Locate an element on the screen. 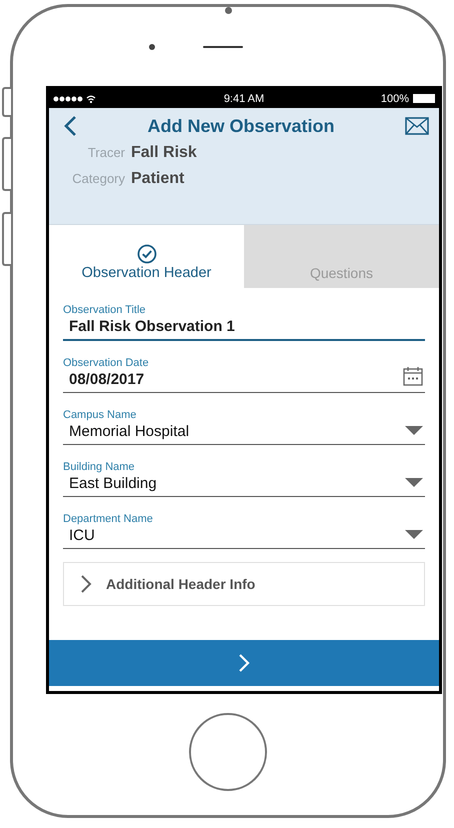 Image resolution: width=454 pixels, height=828 pixels. check-circle-icon is located at coordinates (146, 254).